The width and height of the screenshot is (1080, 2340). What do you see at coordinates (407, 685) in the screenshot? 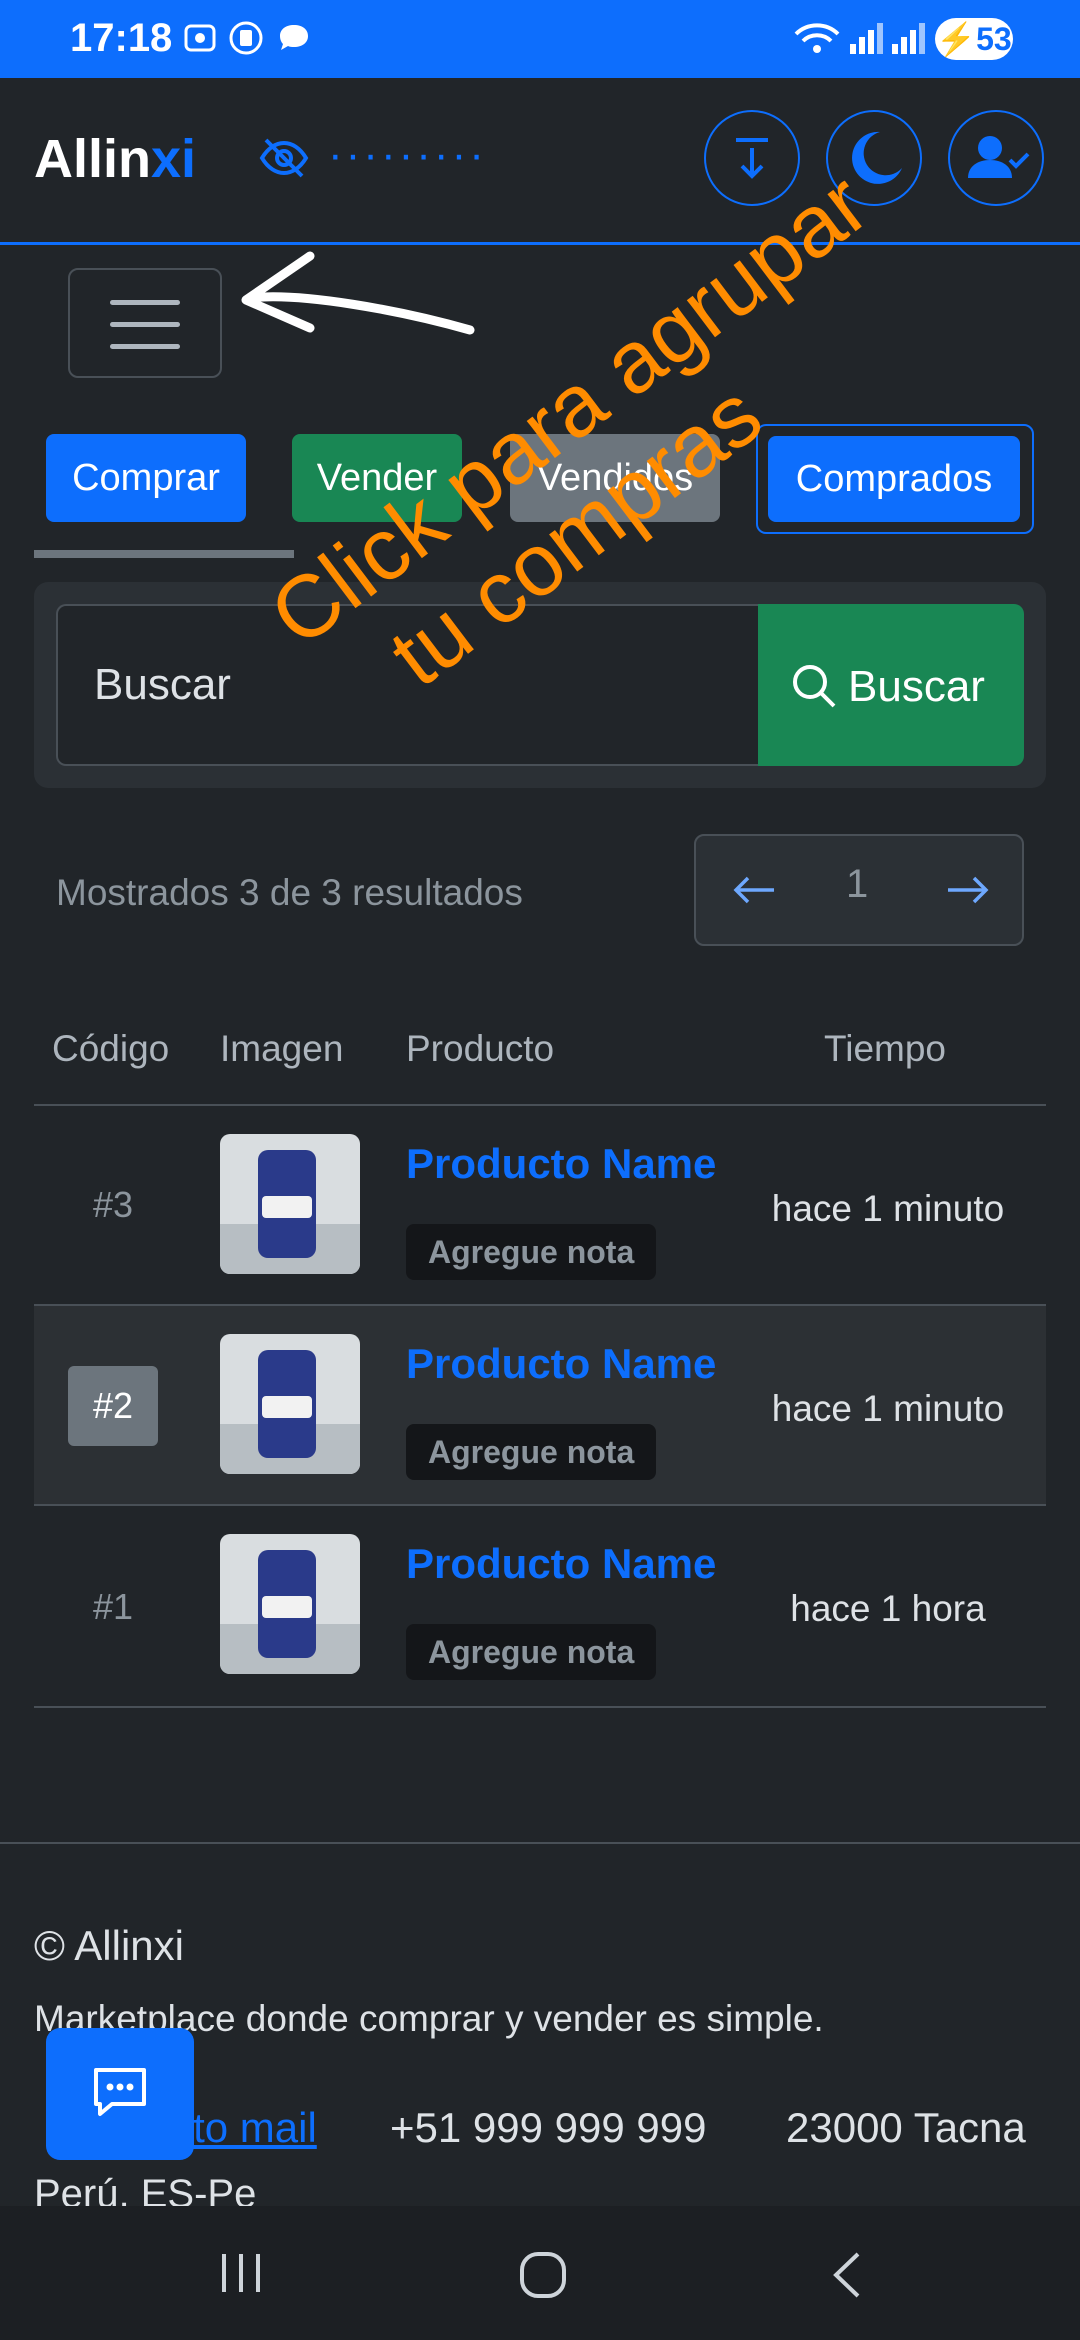
I see `search-input` at bounding box center [407, 685].